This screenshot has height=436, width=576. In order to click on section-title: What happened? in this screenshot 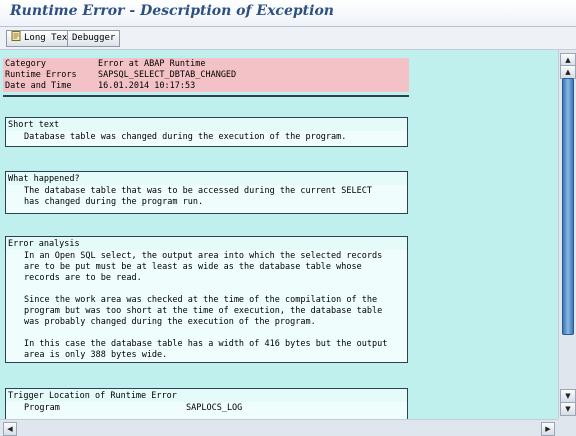, I will do `click(44, 179)`.